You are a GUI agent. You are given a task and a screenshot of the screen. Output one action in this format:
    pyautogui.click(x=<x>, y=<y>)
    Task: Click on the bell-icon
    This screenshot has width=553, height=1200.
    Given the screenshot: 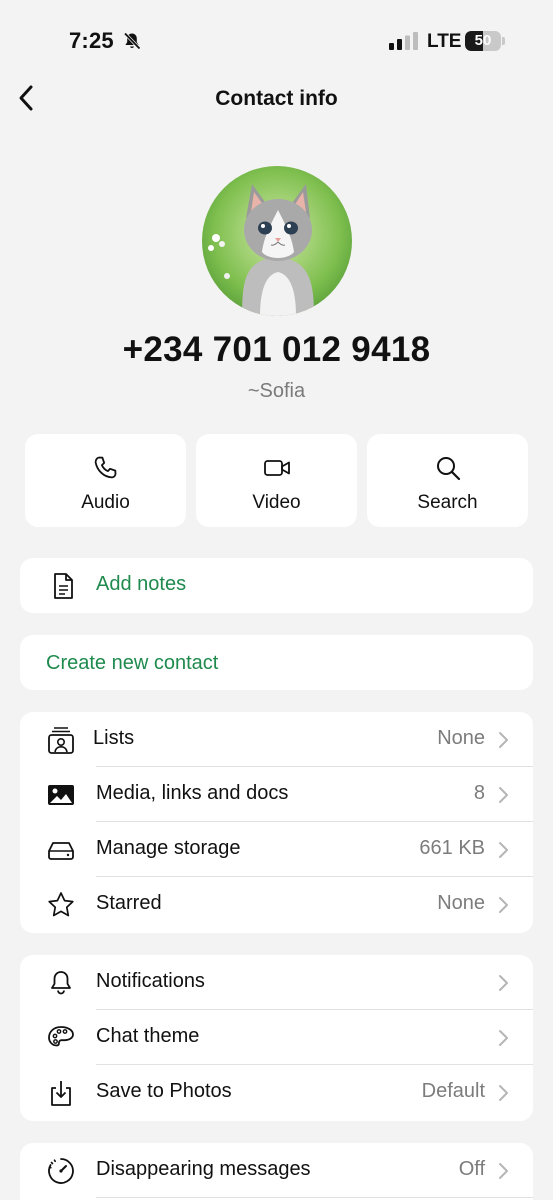 What is the action you would take?
    pyautogui.click(x=61, y=983)
    